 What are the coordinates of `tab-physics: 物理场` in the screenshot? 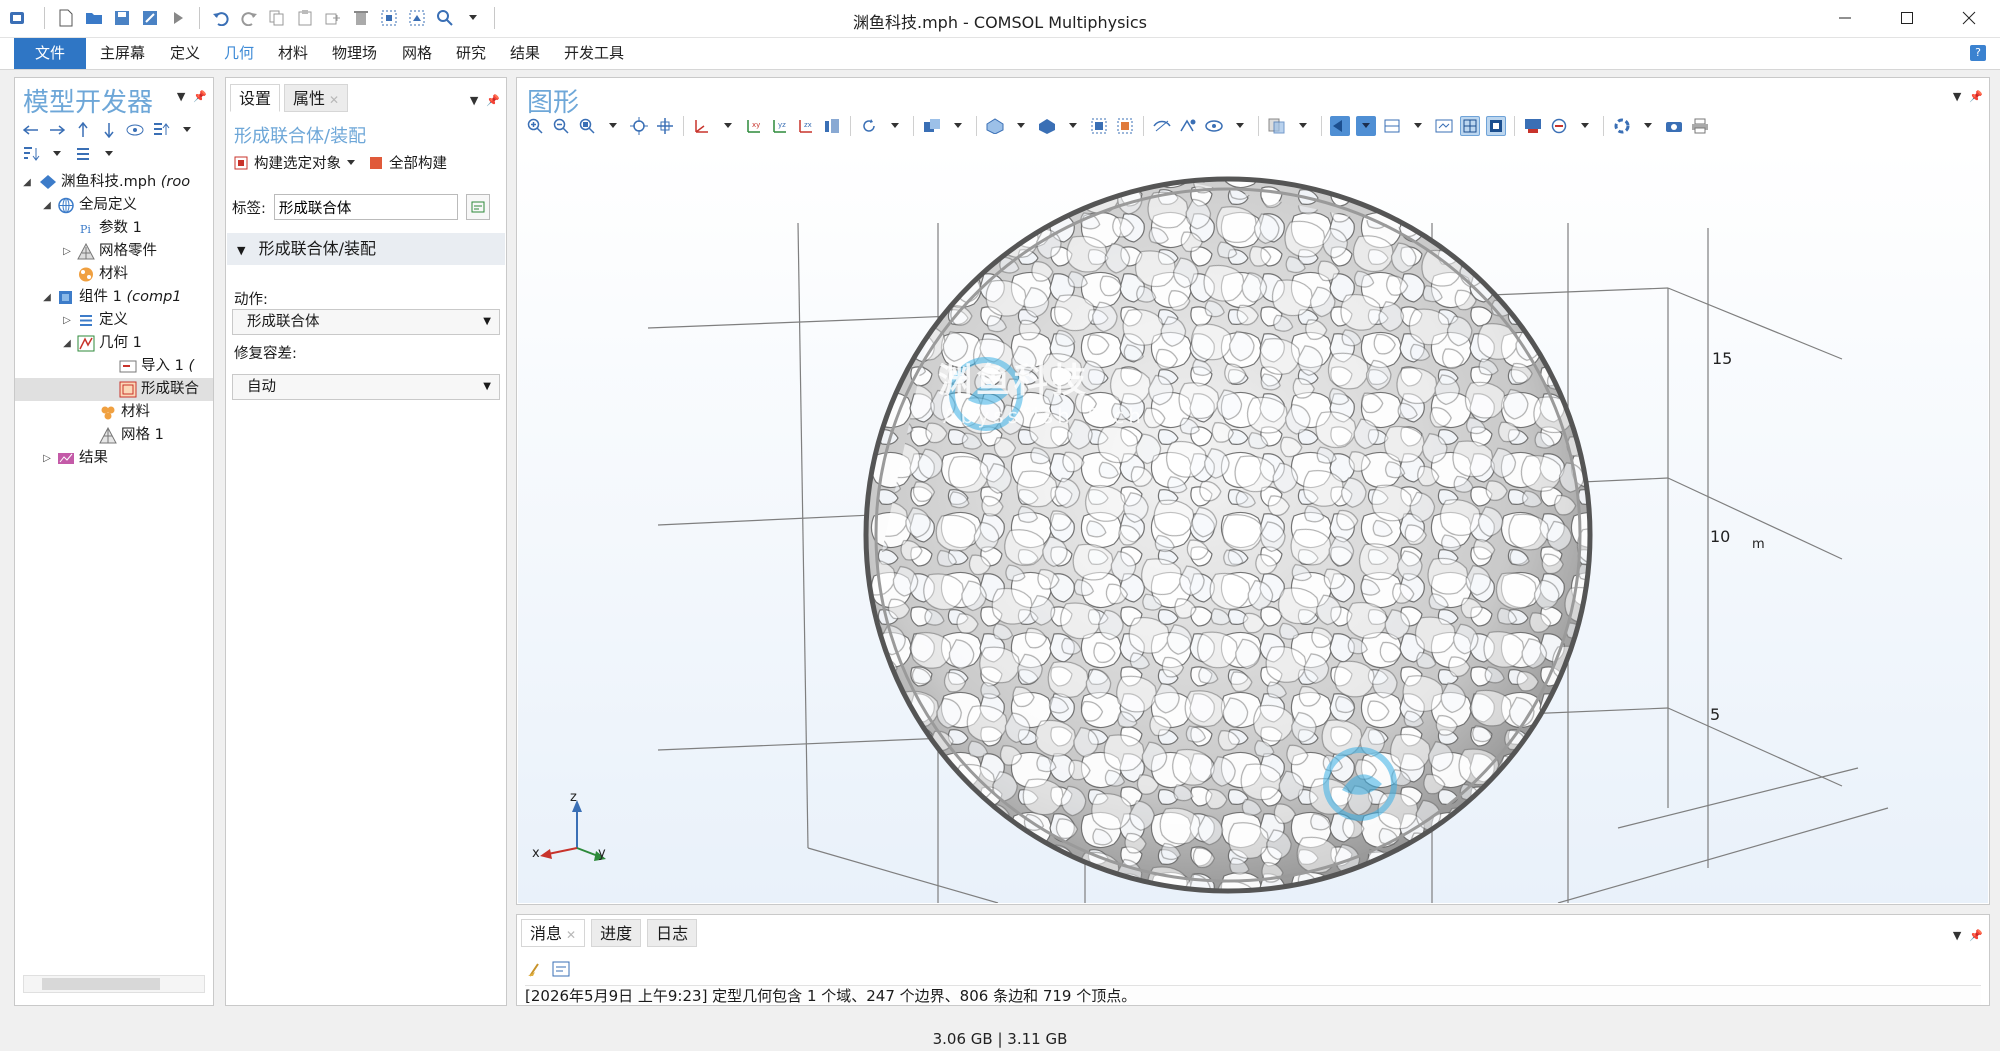 It's located at (354, 53).